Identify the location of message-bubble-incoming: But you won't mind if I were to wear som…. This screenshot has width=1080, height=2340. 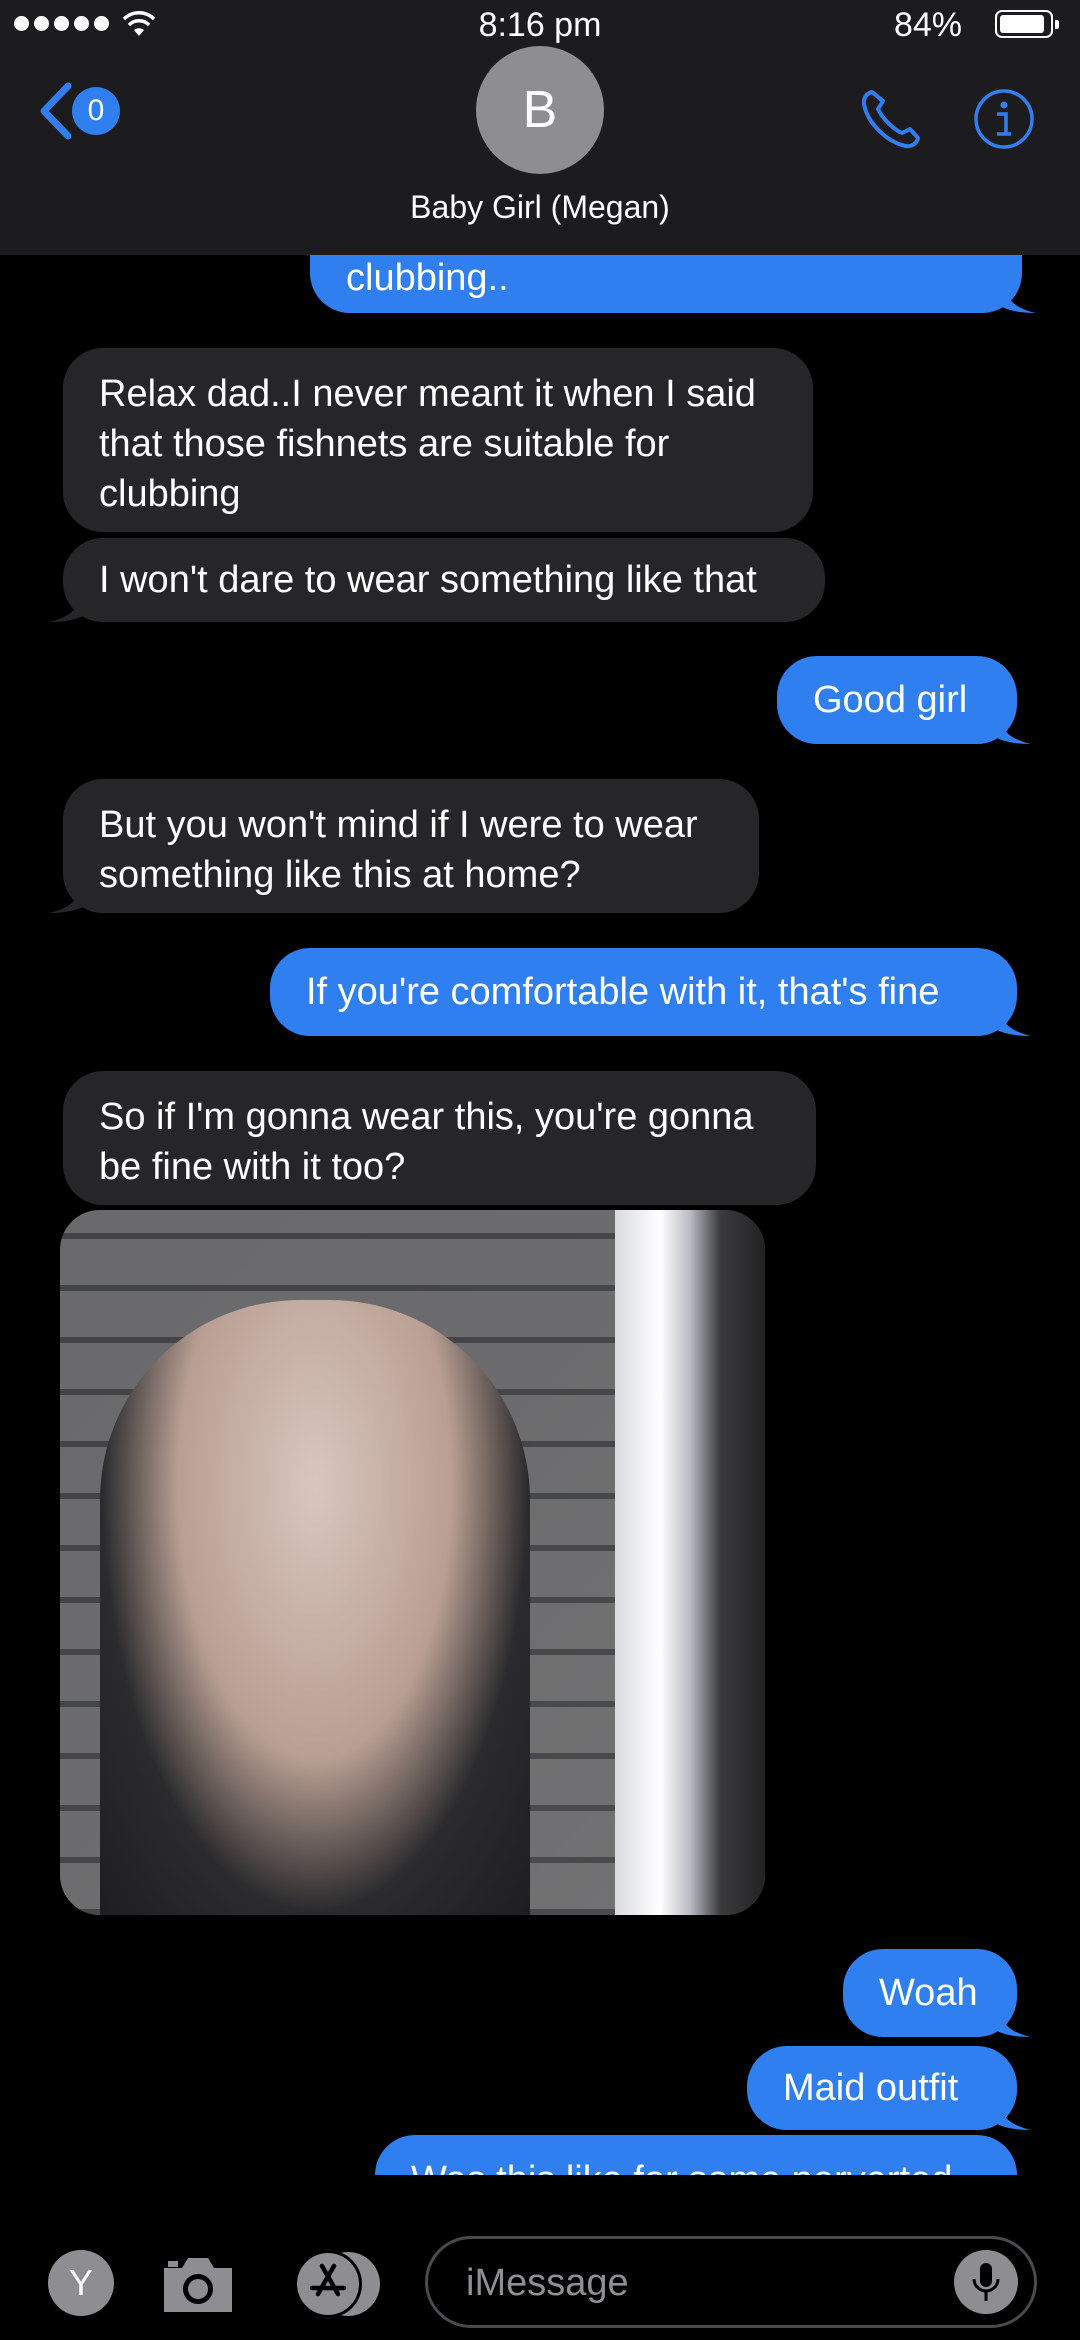
(411, 846).